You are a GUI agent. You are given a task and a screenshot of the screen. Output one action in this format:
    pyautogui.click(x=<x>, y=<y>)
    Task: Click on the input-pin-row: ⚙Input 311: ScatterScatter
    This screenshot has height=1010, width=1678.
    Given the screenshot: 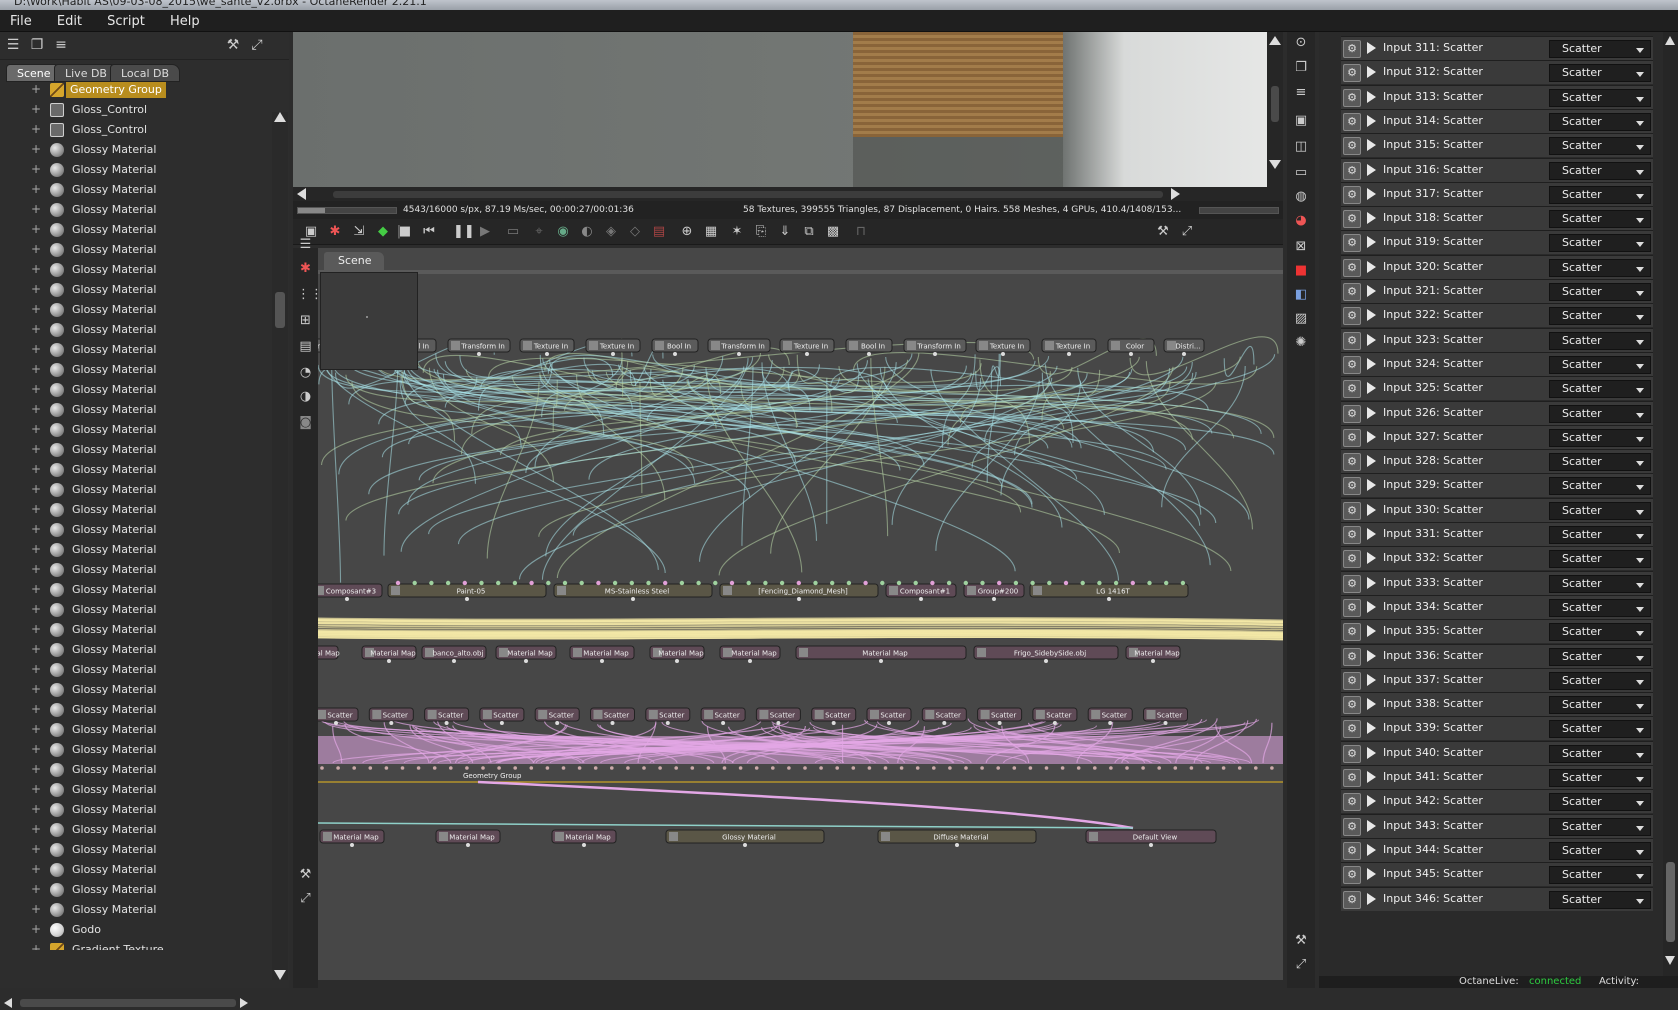 What is the action you would take?
    pyautogui.click(x=1497, y=48)
    